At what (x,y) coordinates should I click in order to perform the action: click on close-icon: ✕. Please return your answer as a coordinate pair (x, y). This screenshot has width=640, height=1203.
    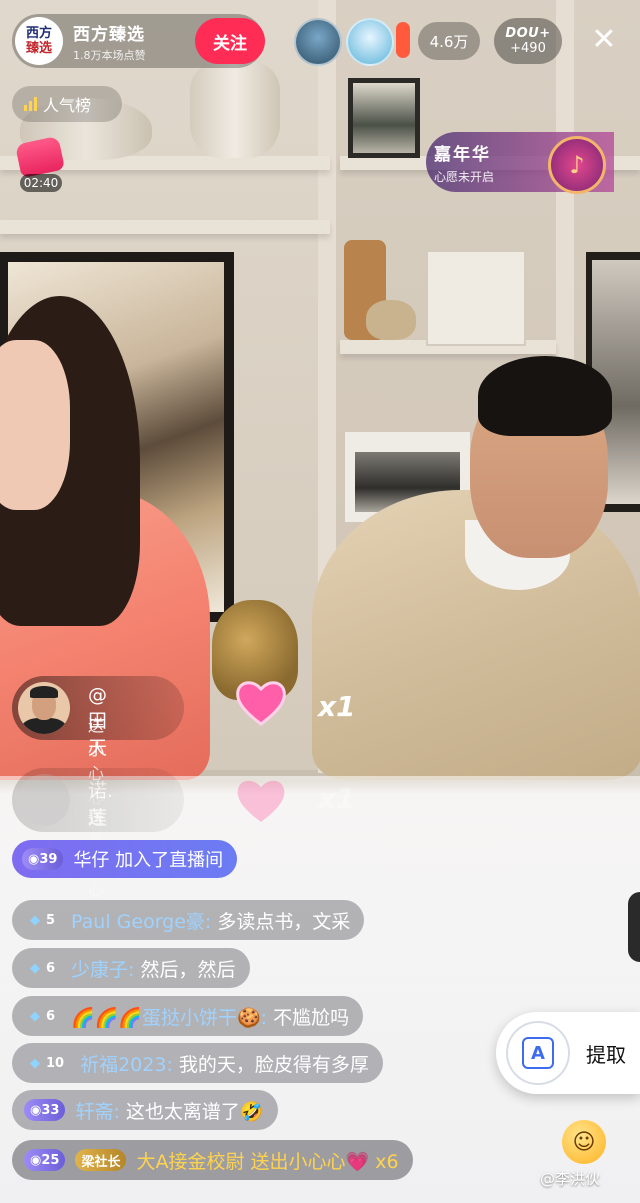
    Looking at the image, I should click on (604, 40).